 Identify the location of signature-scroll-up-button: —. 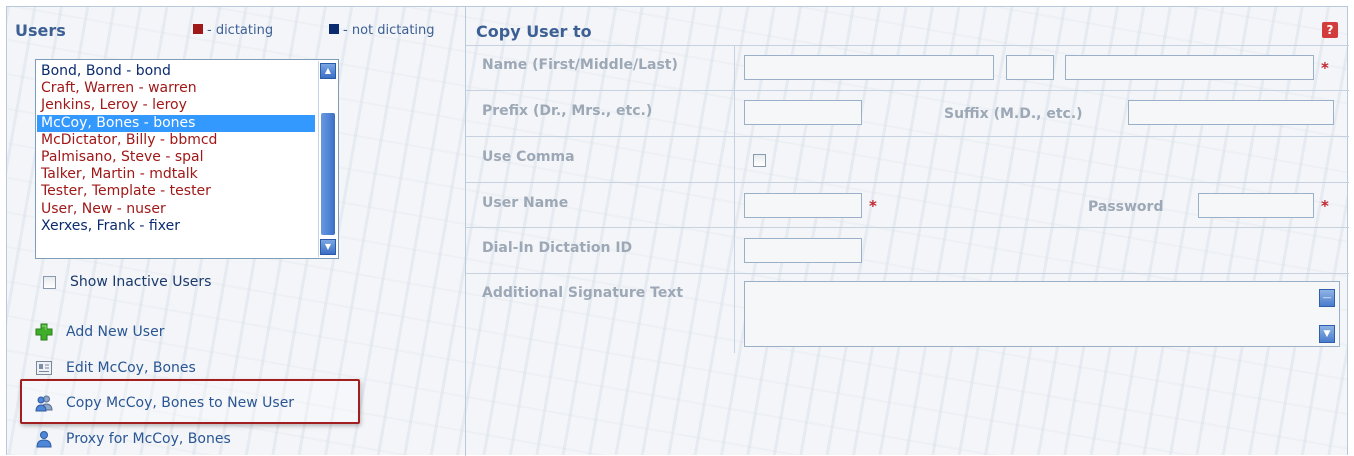
(1327, 298).